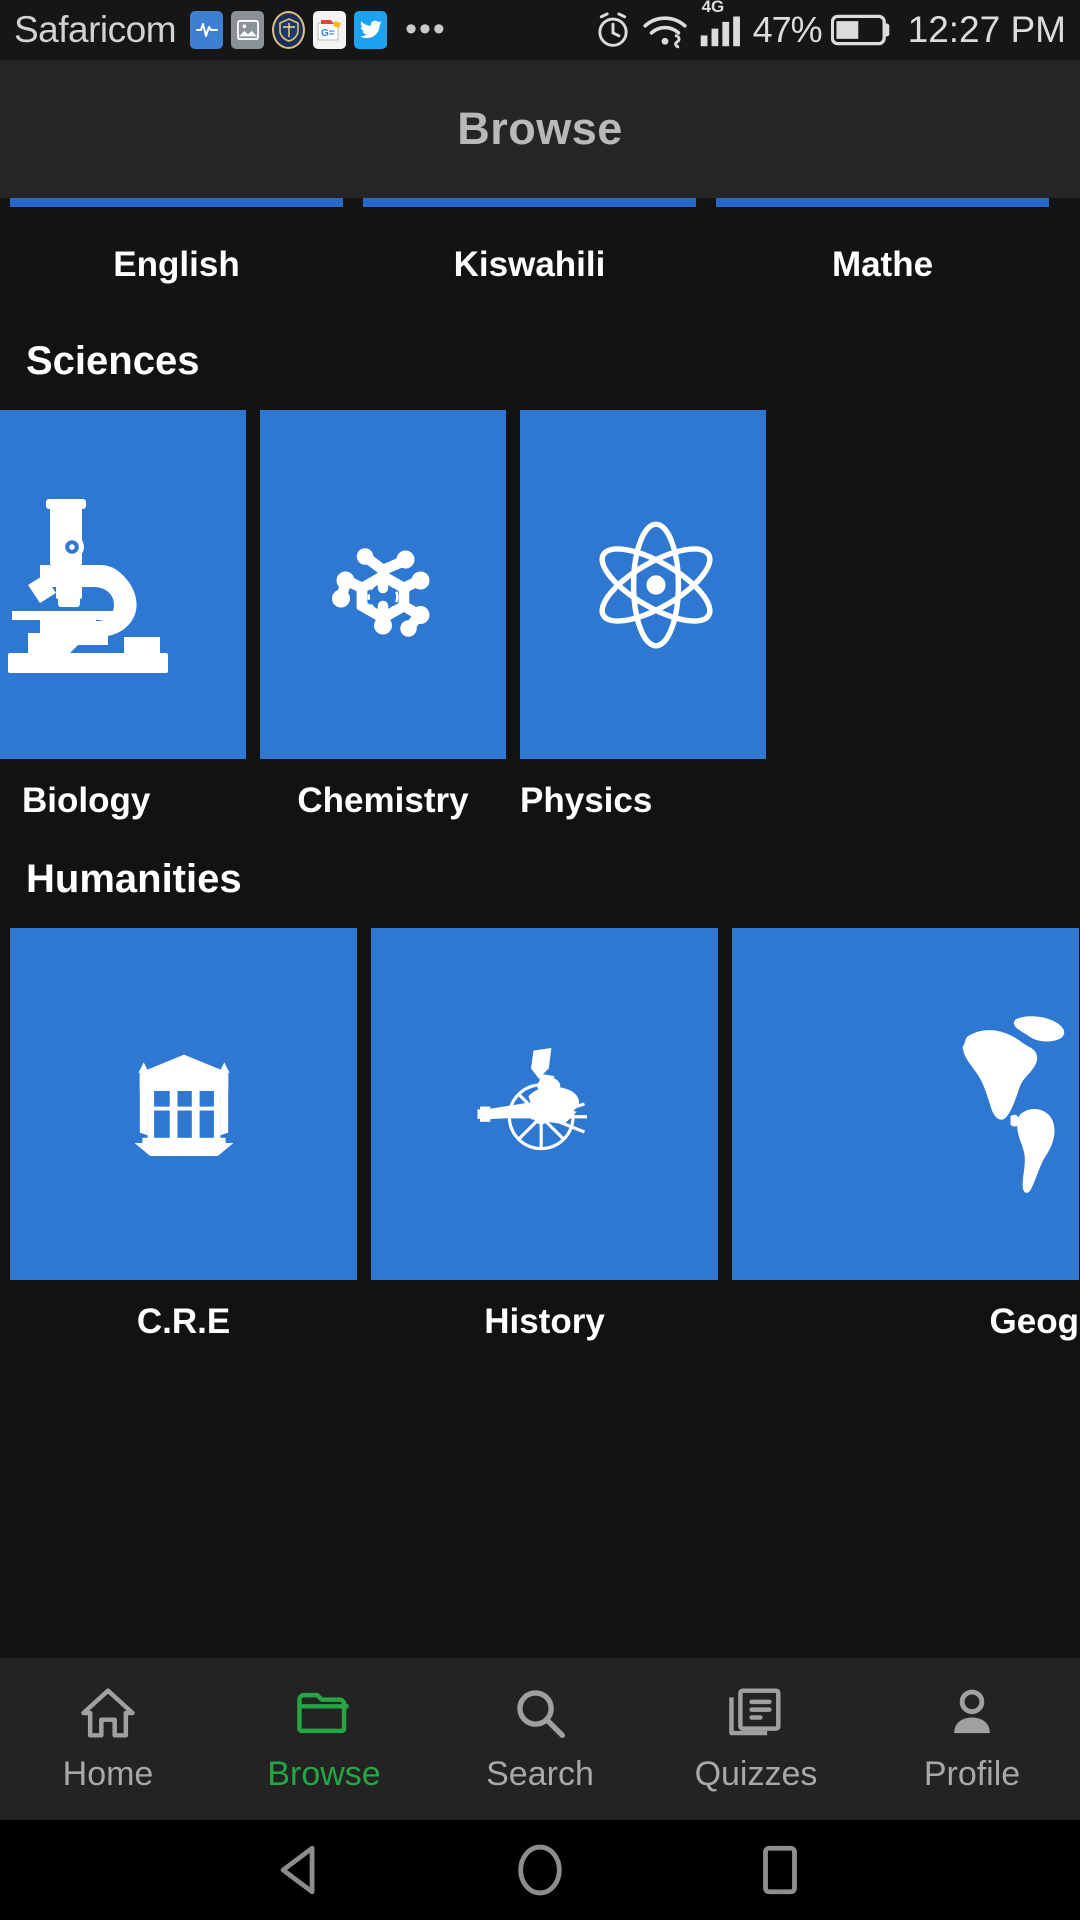 The image size is (1080, 1920). Describe the element at coordinates (860, 30) in the screenshot. I see `battery-half-icon` at that location.